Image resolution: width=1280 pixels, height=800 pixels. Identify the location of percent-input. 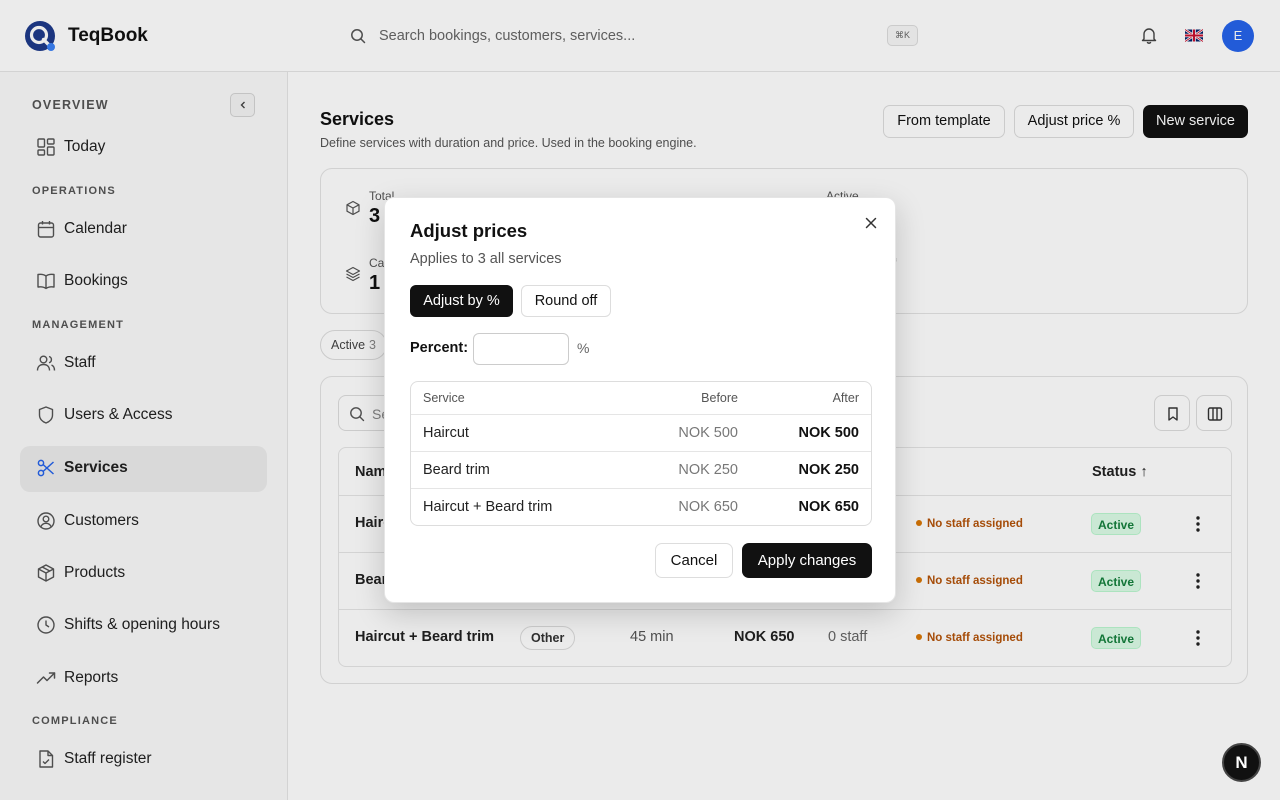
(521, 349).